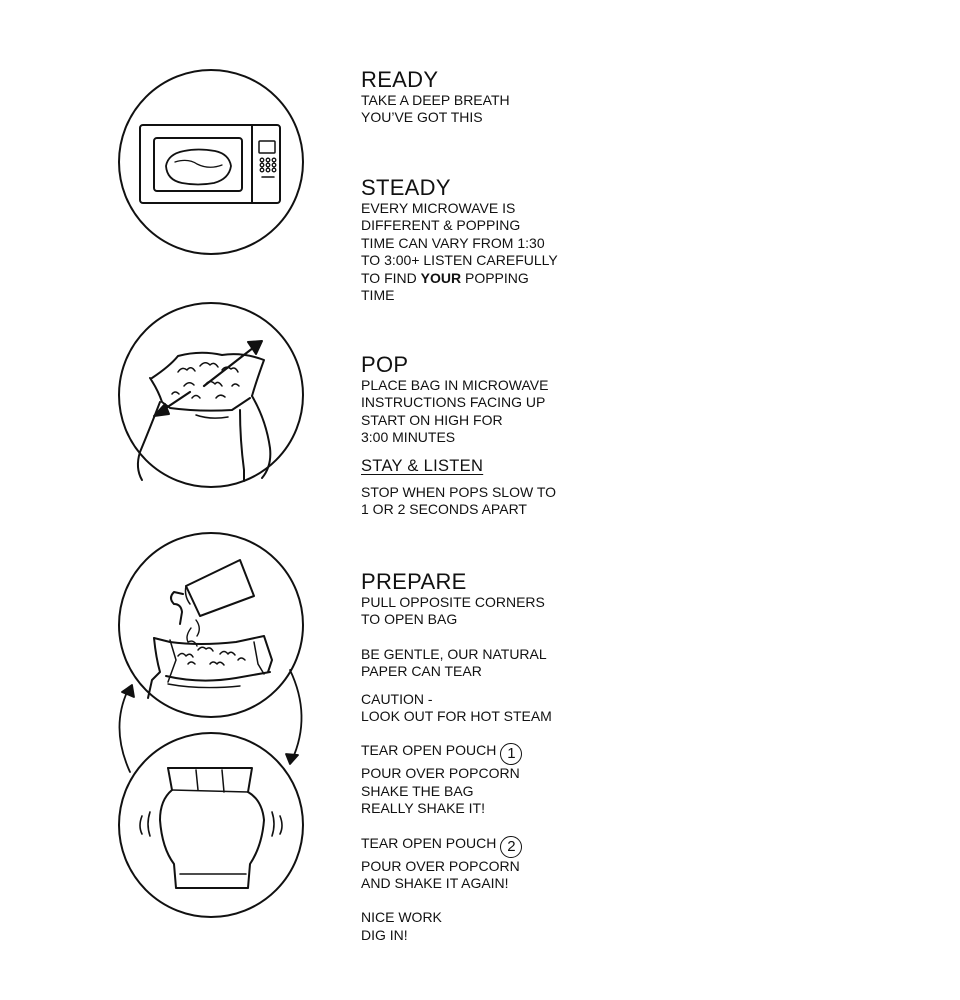 This screenshot has width=960, height=1000. I want to click on microwave-icon, so click(211, 162).